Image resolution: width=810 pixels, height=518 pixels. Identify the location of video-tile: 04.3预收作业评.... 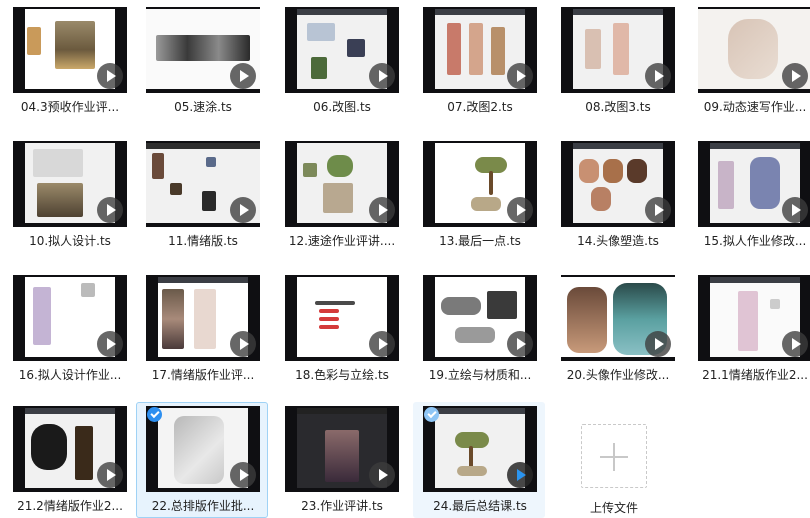
(69, 61).